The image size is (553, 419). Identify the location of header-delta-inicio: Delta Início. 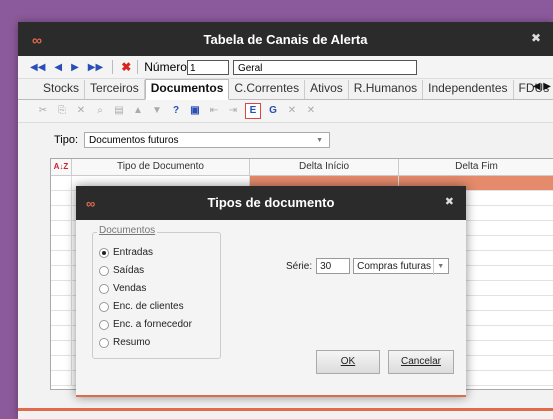
(324, 167).